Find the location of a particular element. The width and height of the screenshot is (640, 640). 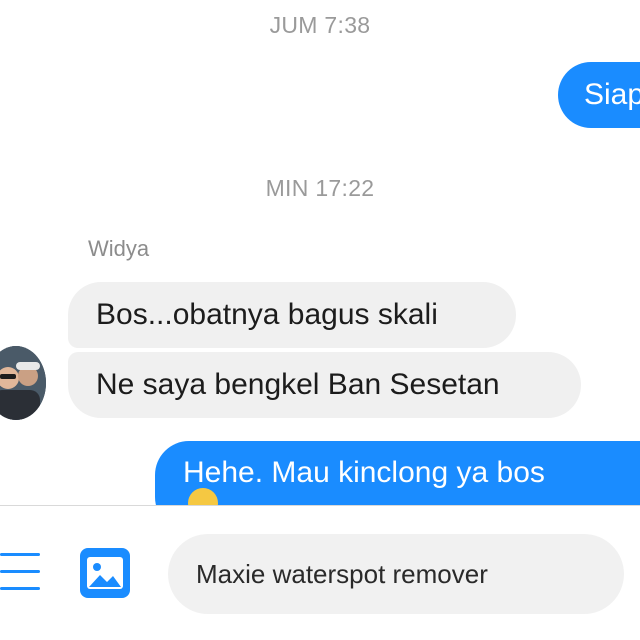

contact-avatar is located at coordinates (23, 383).